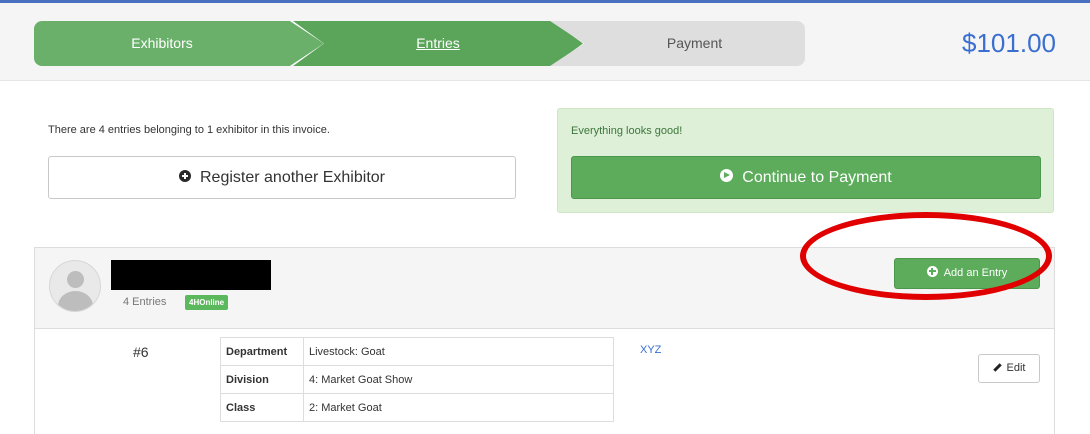 The width and height of the screenshot is (1090, 434). I want to click on edit-entry-button: Edit, so click(1009, 368).